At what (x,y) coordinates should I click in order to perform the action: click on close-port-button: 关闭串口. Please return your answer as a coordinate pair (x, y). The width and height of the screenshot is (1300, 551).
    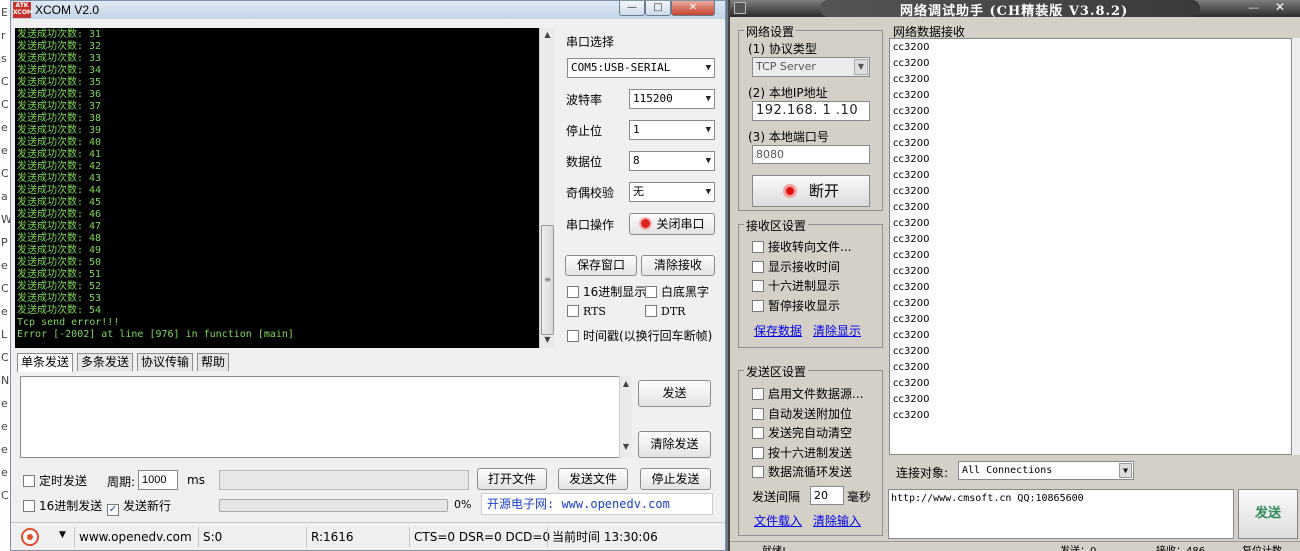
    Looking at the image, I should click on (672, 224).